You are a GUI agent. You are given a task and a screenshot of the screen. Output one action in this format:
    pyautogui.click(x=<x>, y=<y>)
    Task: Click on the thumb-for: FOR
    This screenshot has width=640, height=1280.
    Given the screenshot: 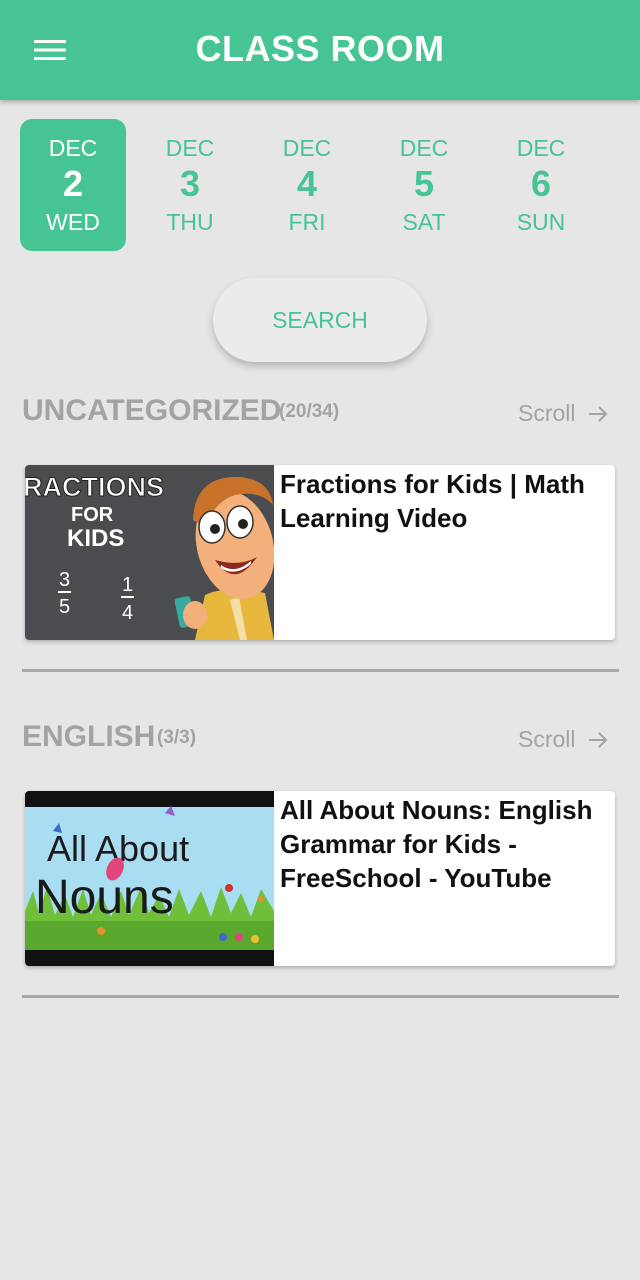 What is the action you would take?
    pyautogui.click(x=92, y=515)
    